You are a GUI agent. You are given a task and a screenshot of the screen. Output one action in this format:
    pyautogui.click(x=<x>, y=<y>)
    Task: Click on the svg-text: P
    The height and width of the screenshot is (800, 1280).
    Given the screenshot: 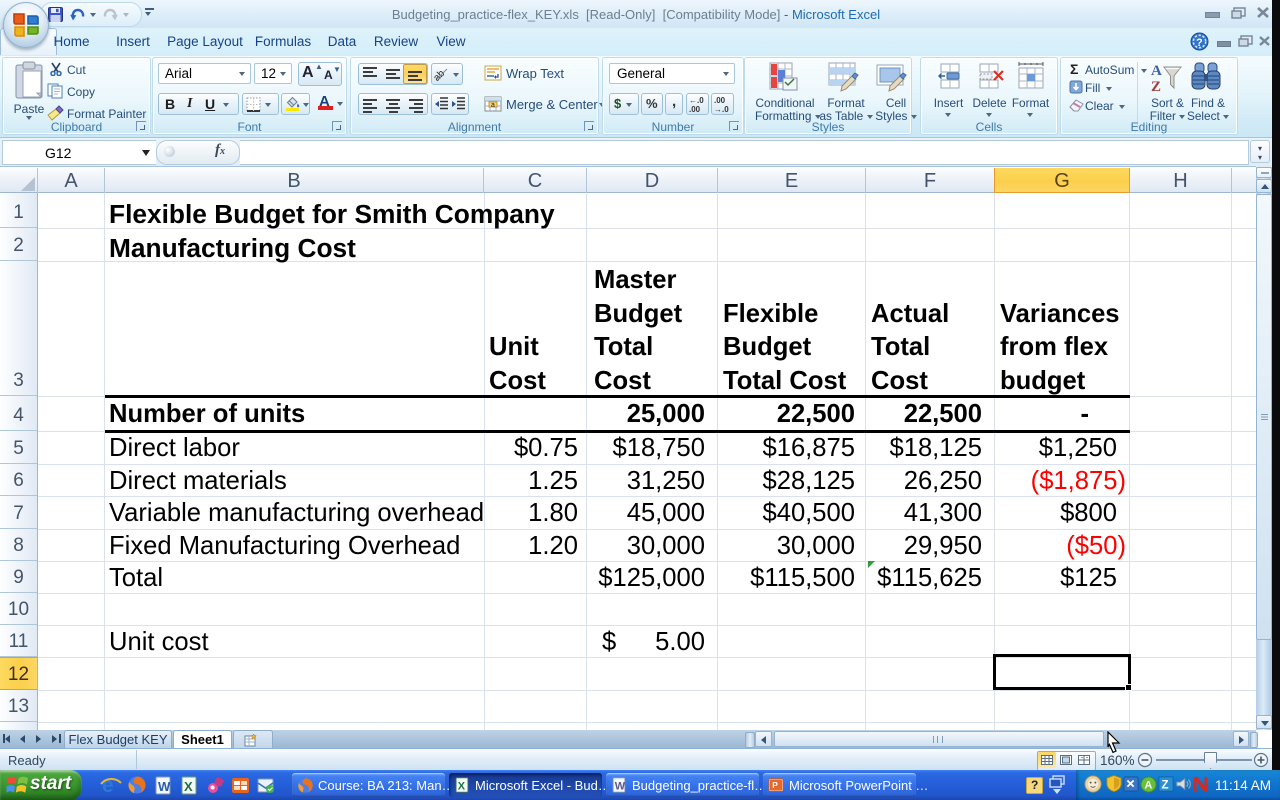 What is the action you would take?
    pyautogui.click(x=775, y=785)
    